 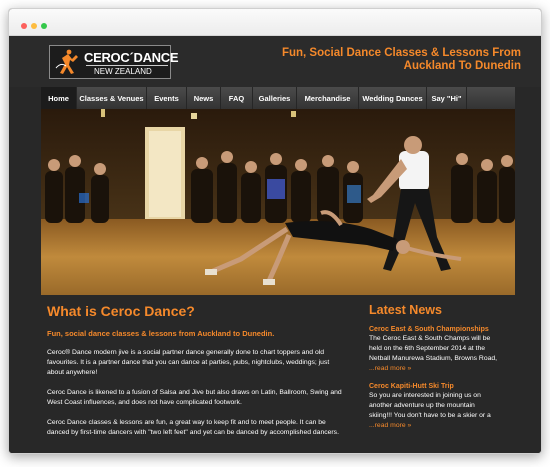 I want to click on nav-wedding-dances: Wedding Dances, so click(x=393, y=98).